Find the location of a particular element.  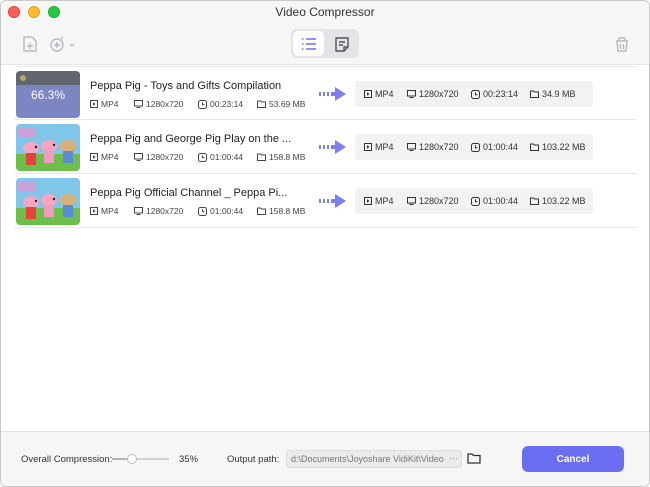

output-duration: 00:23:14 is located at coordinates (494, 94).